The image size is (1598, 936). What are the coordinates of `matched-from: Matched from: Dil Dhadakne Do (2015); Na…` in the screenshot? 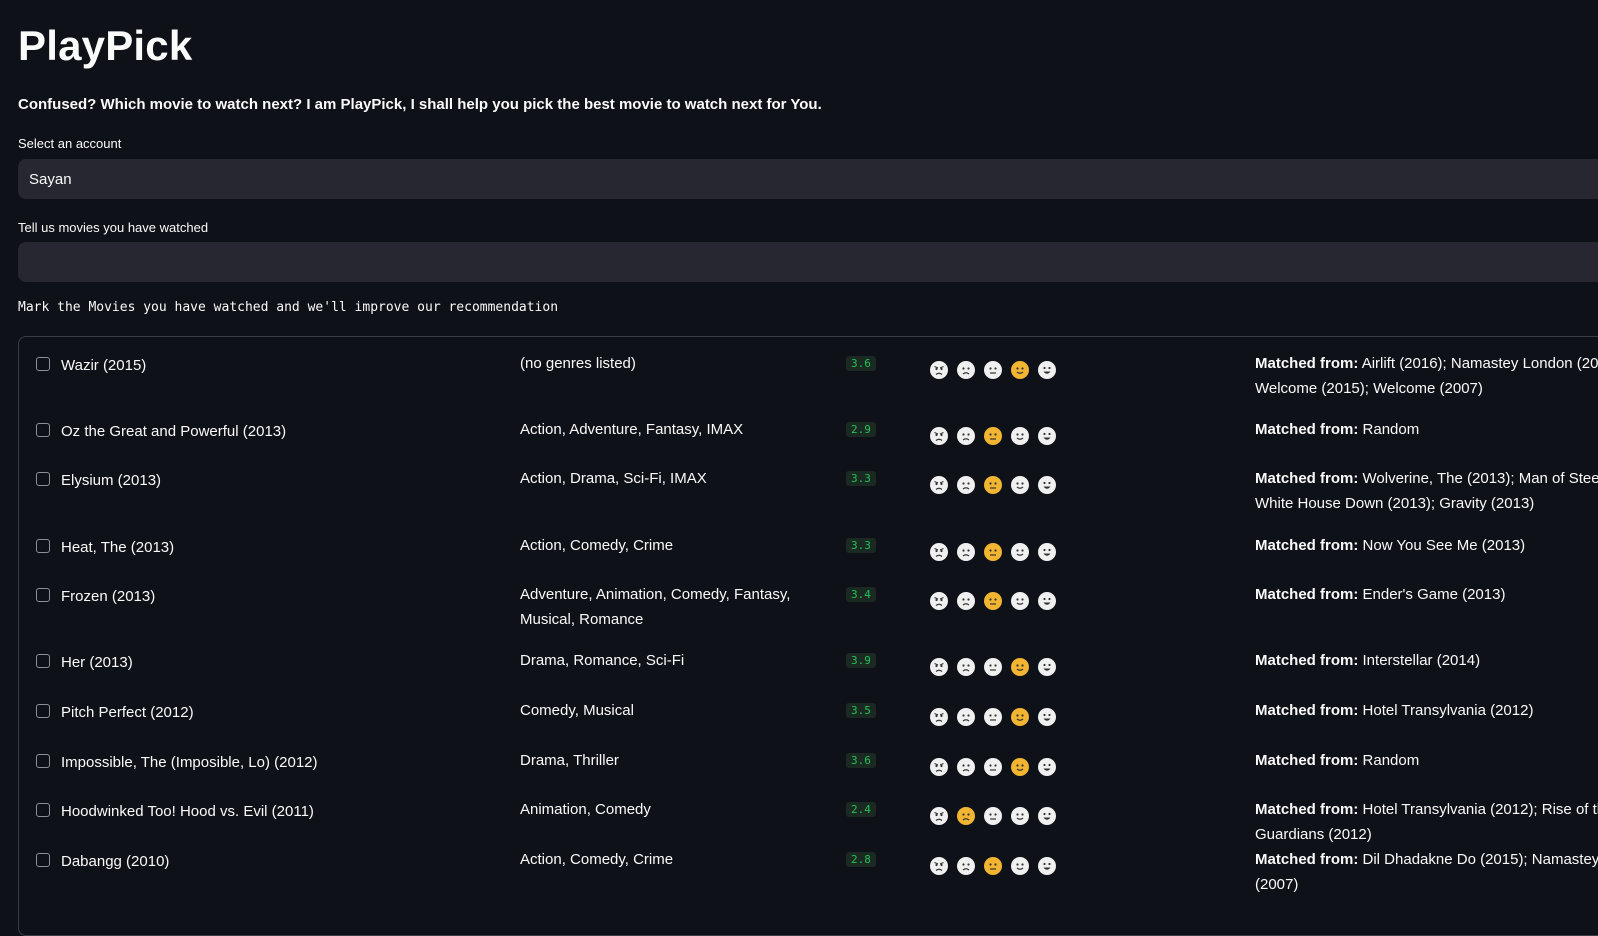 It's located at (1426, 872).